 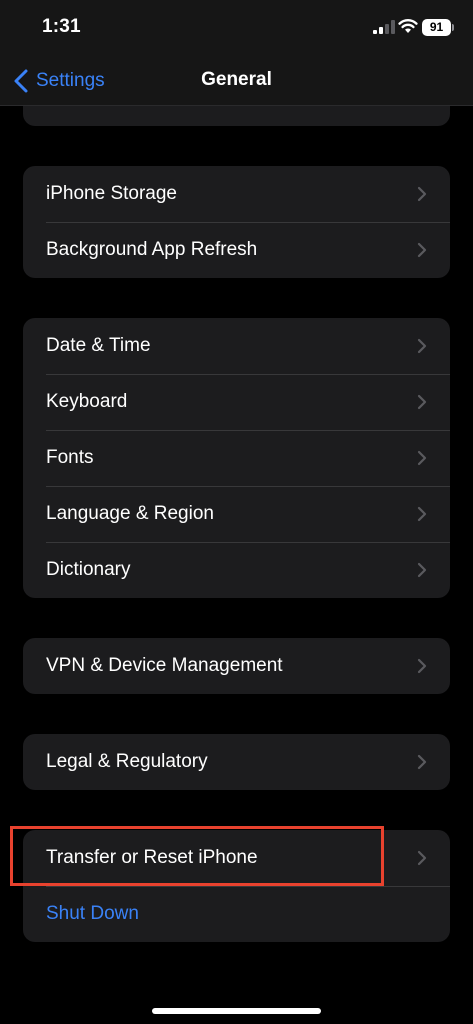 I want to click on vpn-group: VPN & Device Management, so click(x=236, y=666).